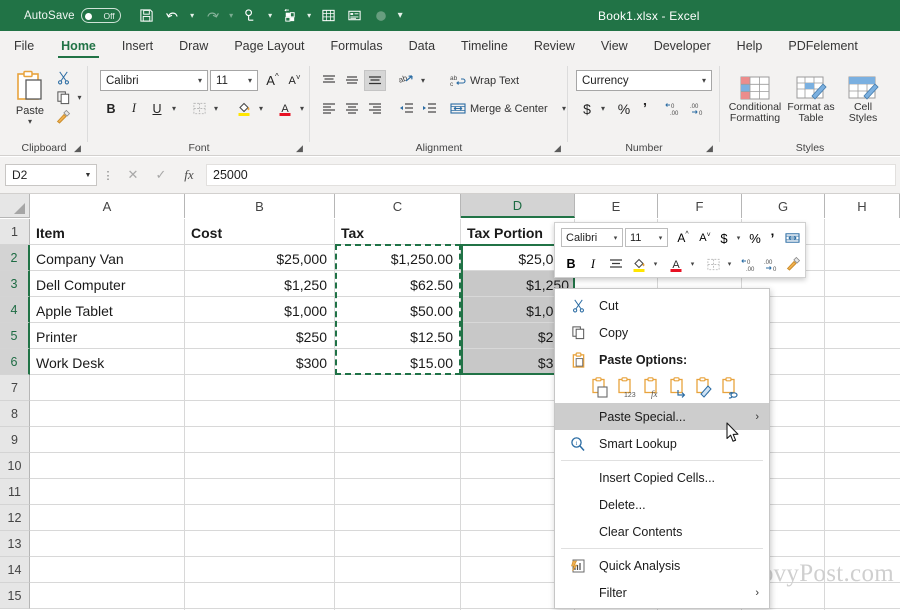 The width and height of the screenshot is (900, 610). I want to click on cut-button, so click(63, 77).